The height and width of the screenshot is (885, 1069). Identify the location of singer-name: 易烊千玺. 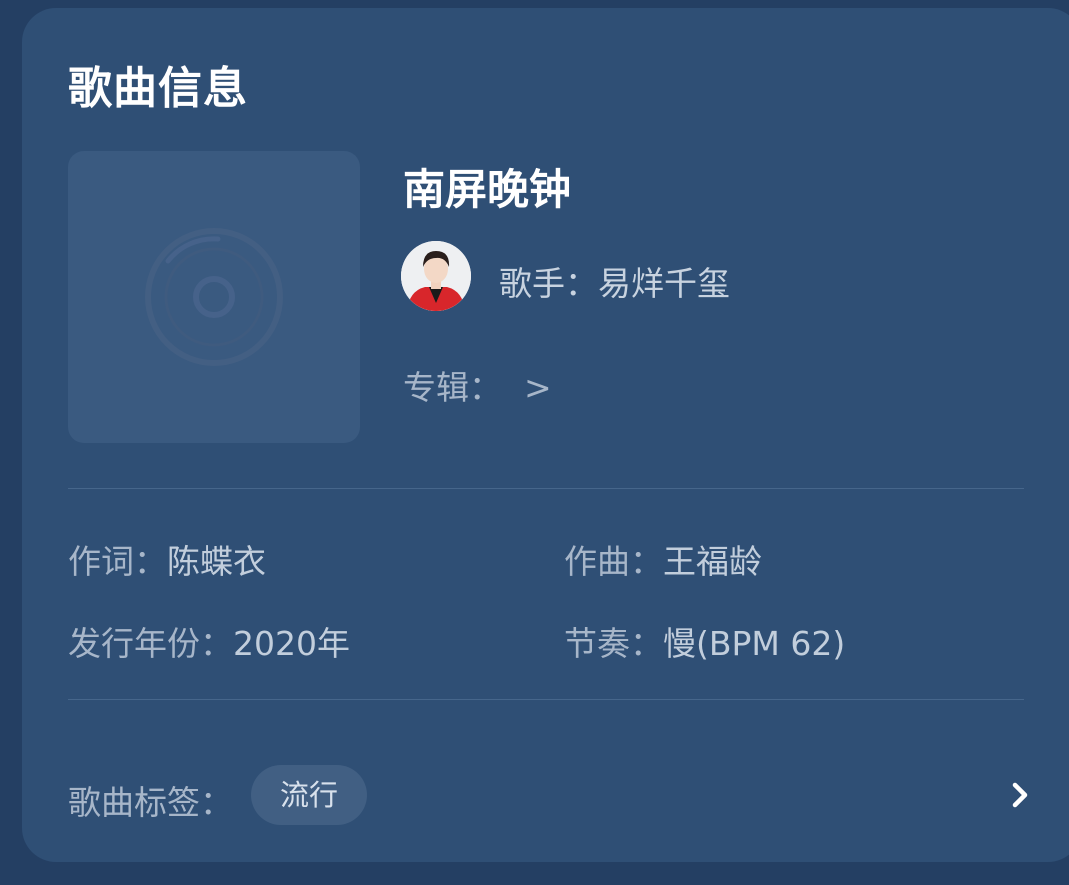
(664, 283).